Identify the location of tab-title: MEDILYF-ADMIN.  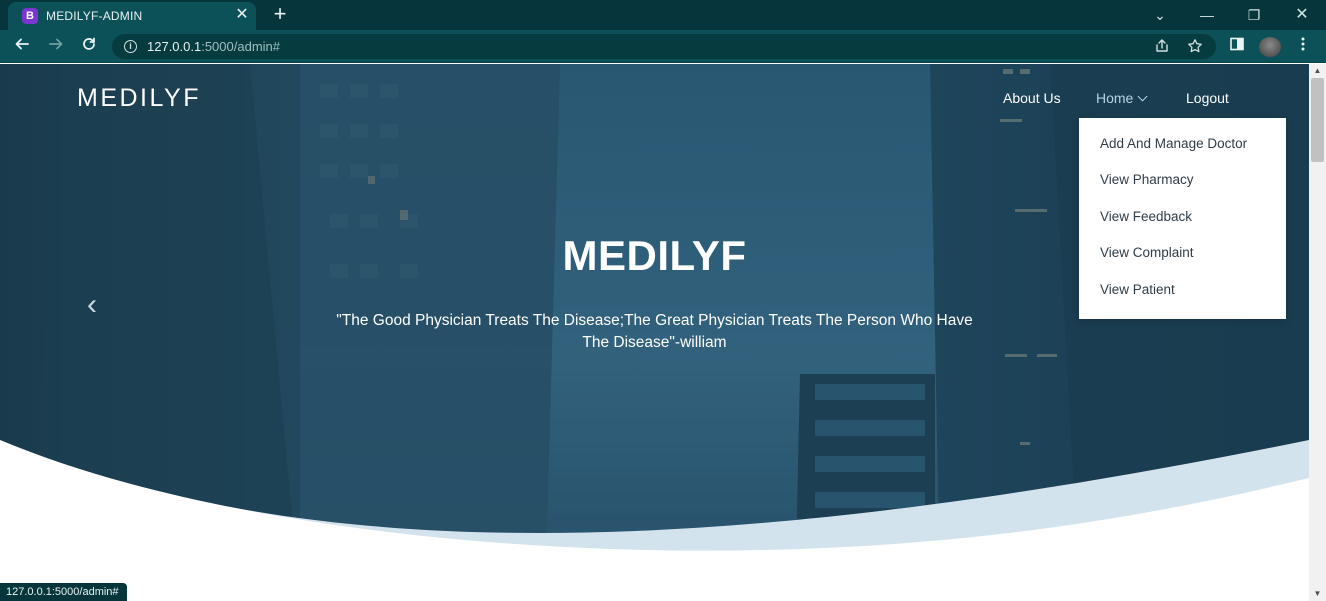
(94, 16).